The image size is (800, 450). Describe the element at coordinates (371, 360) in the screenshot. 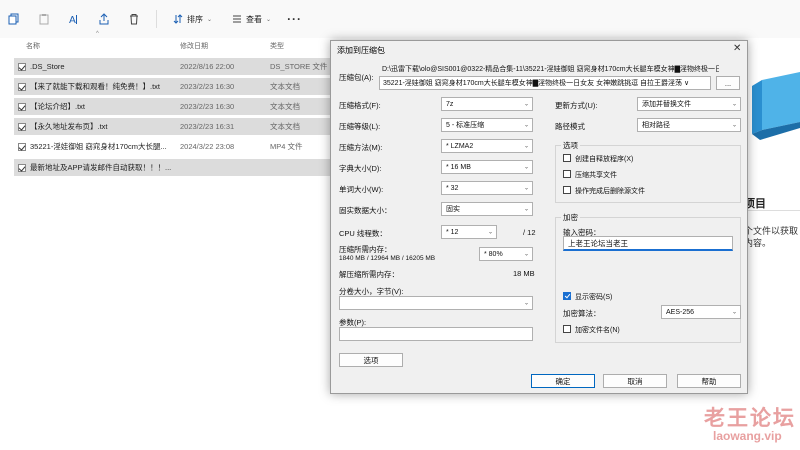

I see `options-button: 选项` at that location.